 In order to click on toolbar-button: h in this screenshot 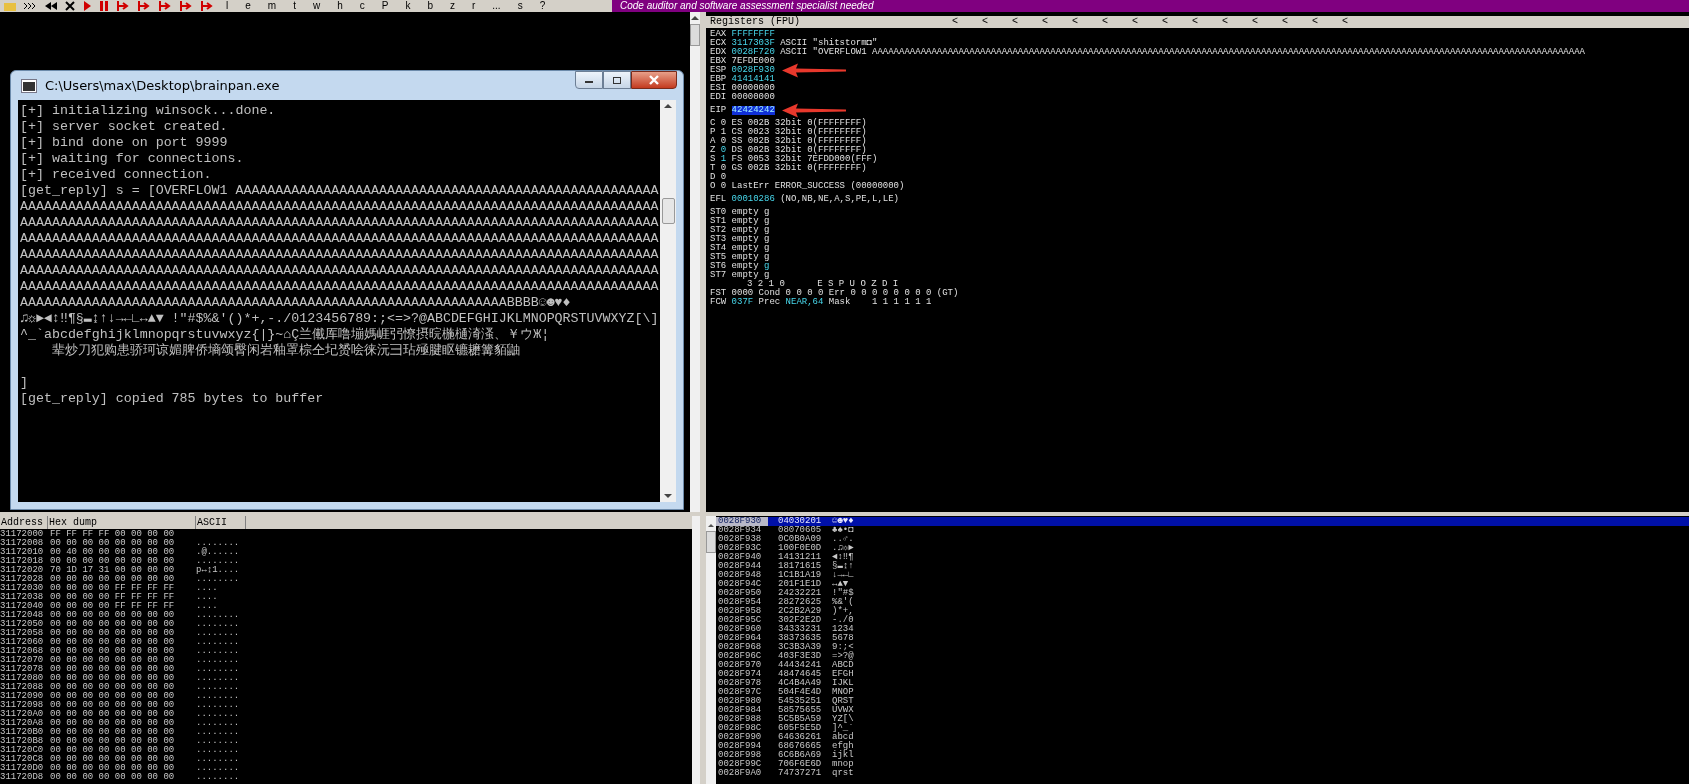, I will do `click(340, 6)`.